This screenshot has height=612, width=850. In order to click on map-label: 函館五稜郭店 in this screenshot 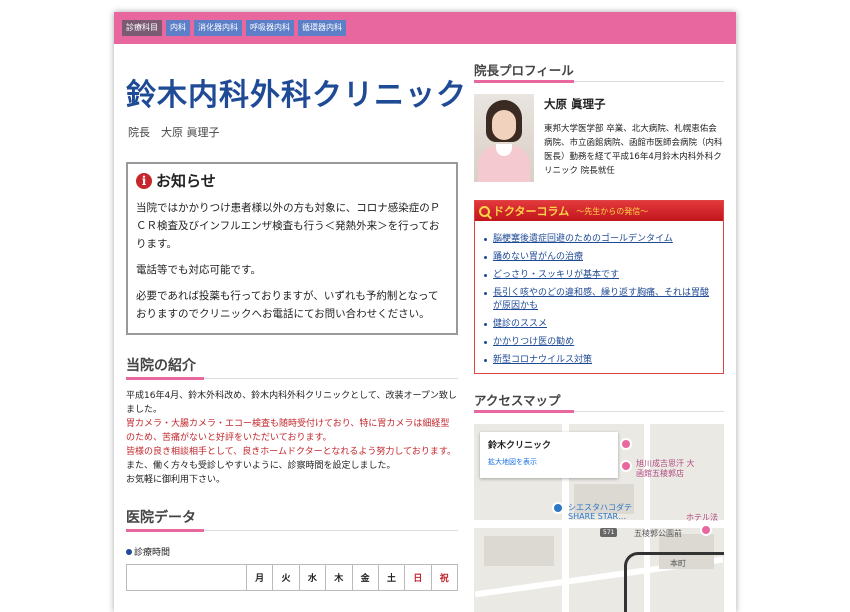, I will do `click(660, 473)`.